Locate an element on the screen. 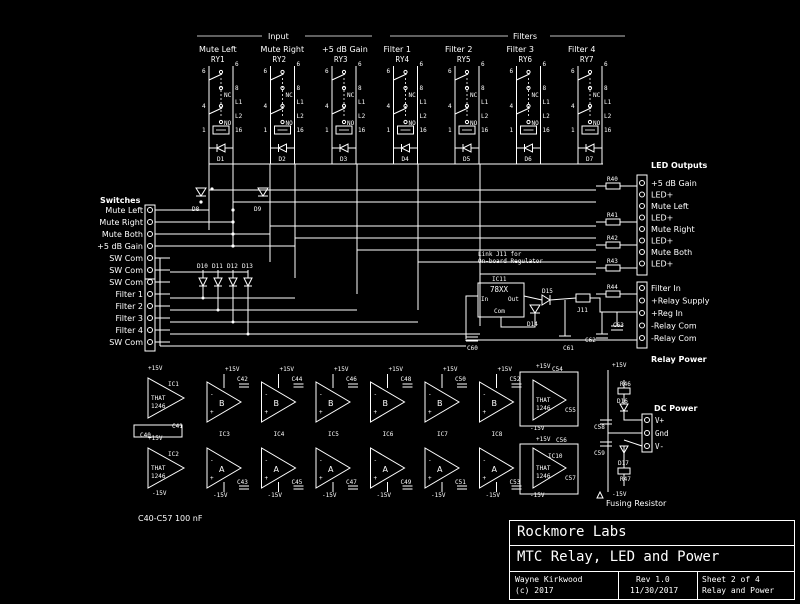  that1246-1: THAT1246 IC1 +15V is located at coordinates (166, 392).